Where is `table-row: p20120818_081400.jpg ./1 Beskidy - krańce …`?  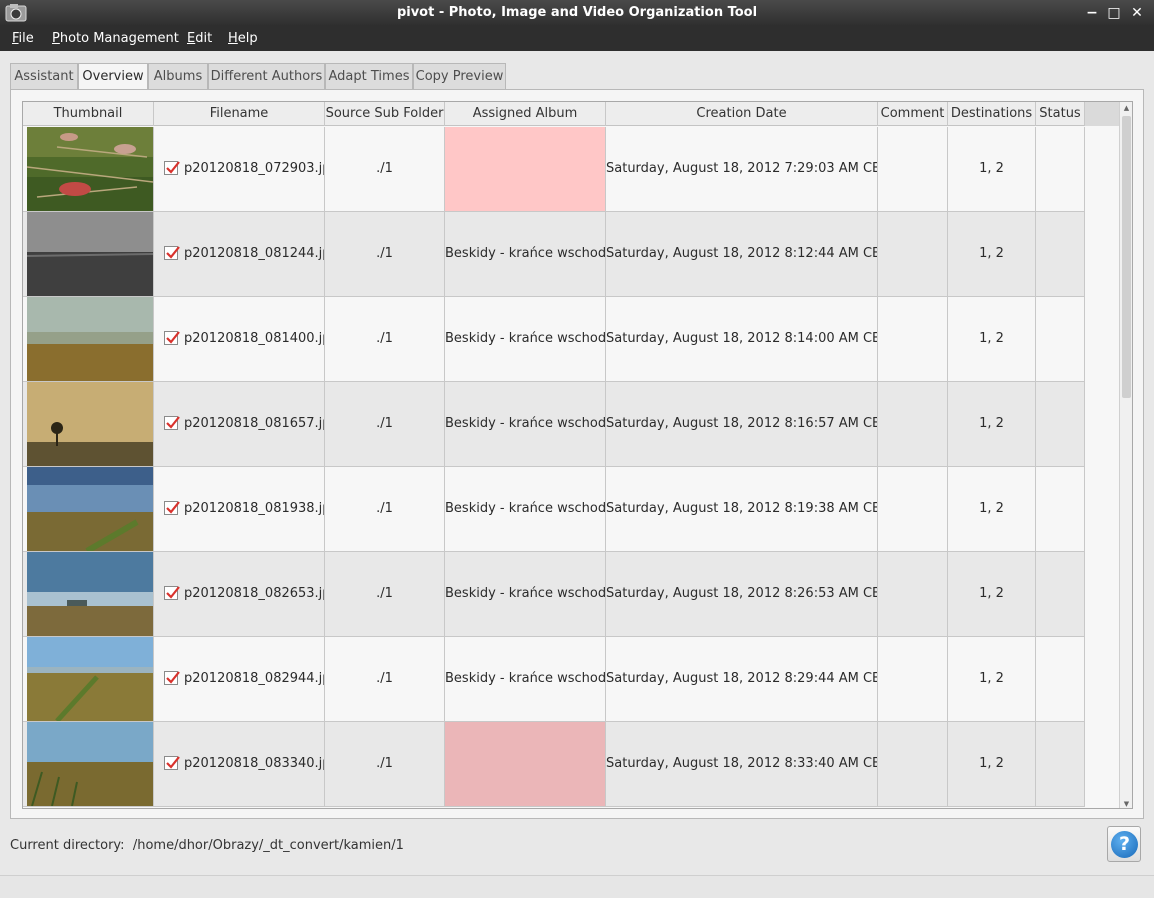 table-row: p20120818_081400.jpg ./1 Beskidy - krańce … is located at coordinates (554, 339).